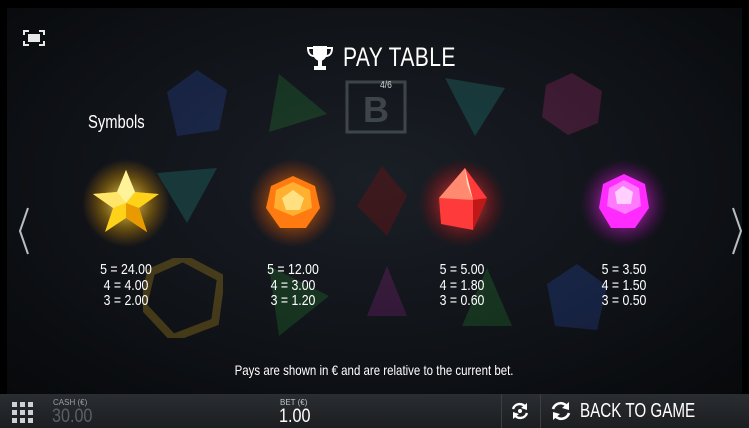 Image resolution: width=749 pixels, height=428 pixels. Describe the element at coordinates (572, 104) in the screenshot. I see `background-gem-pink` at that location.